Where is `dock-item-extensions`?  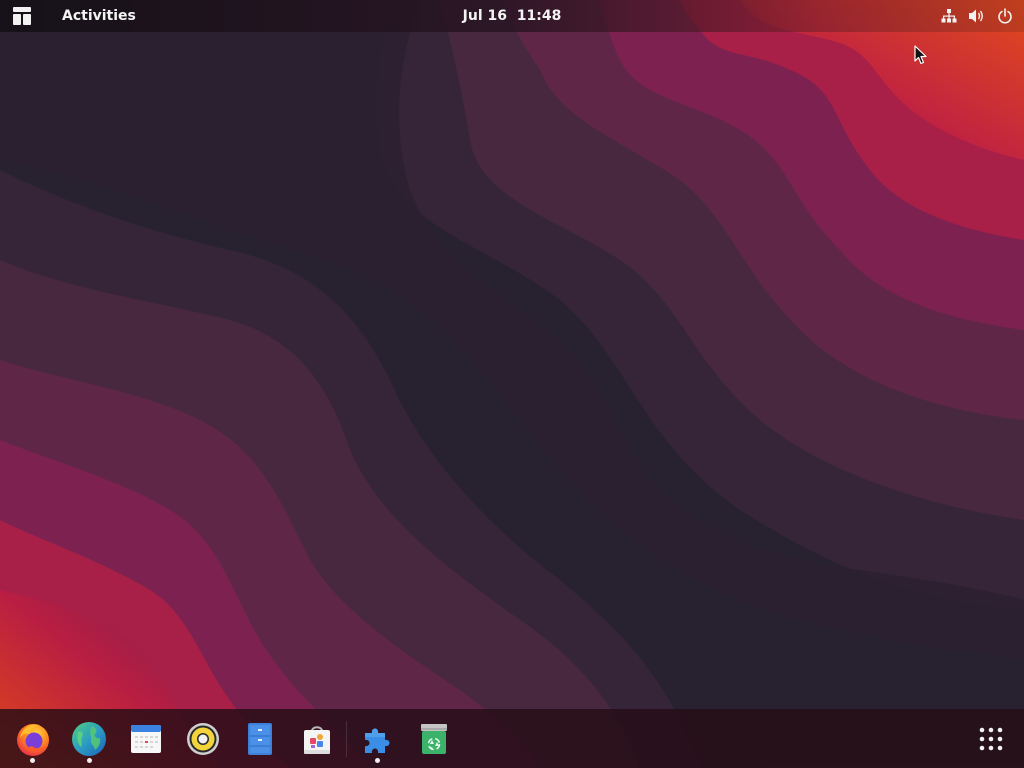 dock-item-extensions is located at coordinates (377, 739).